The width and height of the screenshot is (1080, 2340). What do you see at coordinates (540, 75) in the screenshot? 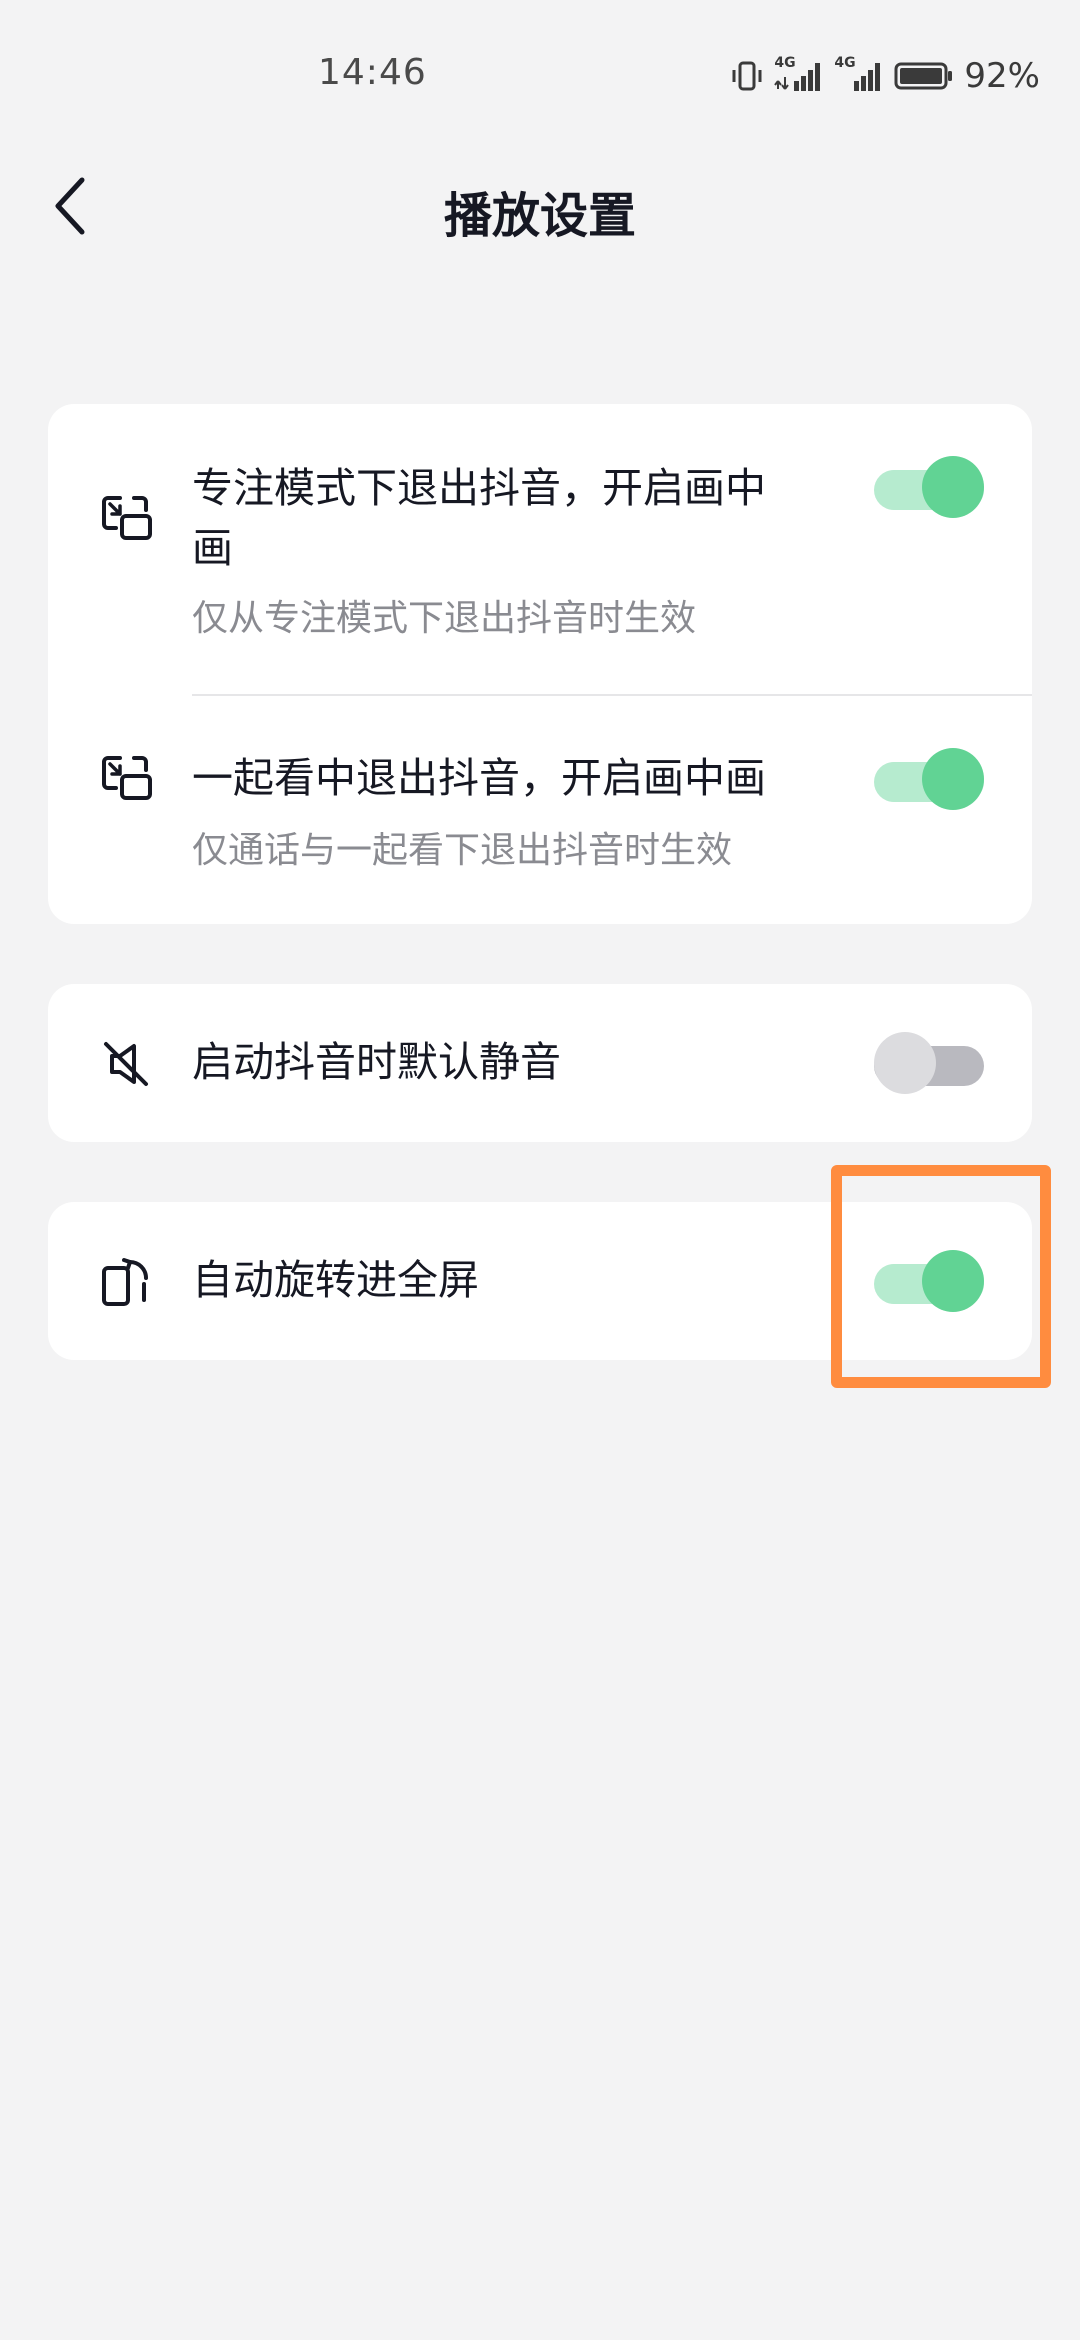
I see `status-bar: 14:46 4G 4G 92%` at bounding box center [540, 75].